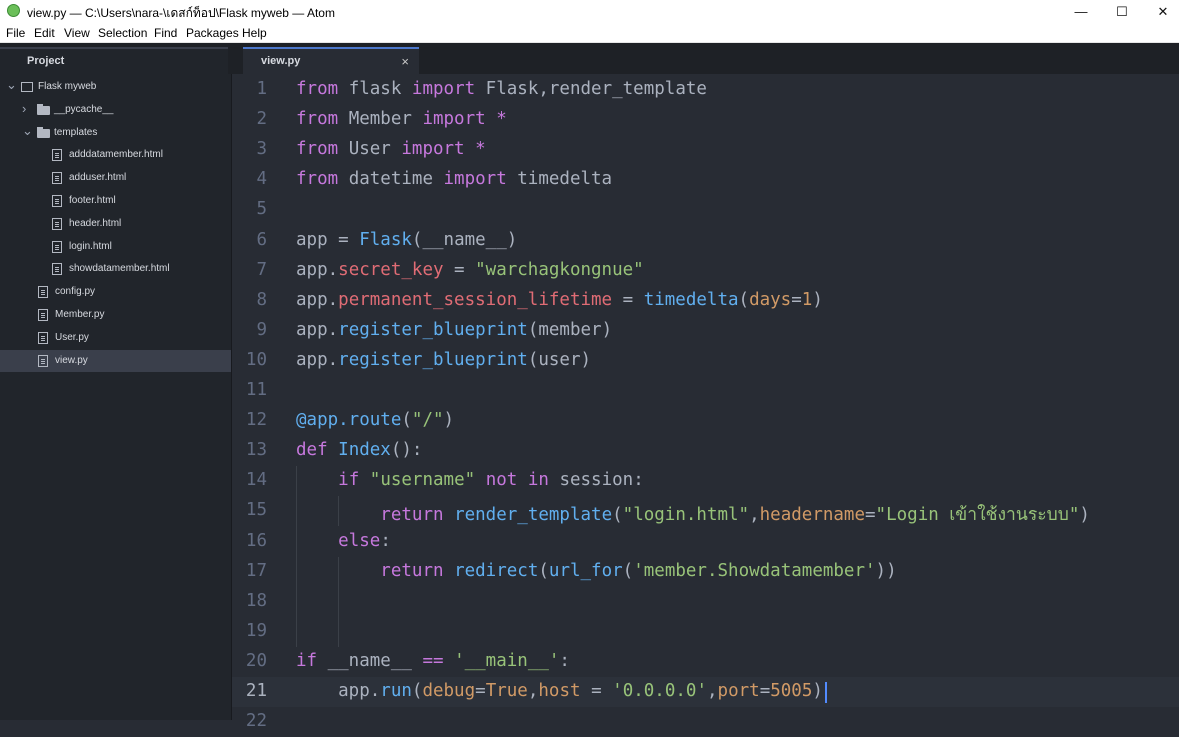 This screenshot has height=737, width=1179. I want to click on minimize-button: —, so click(1081, 11).